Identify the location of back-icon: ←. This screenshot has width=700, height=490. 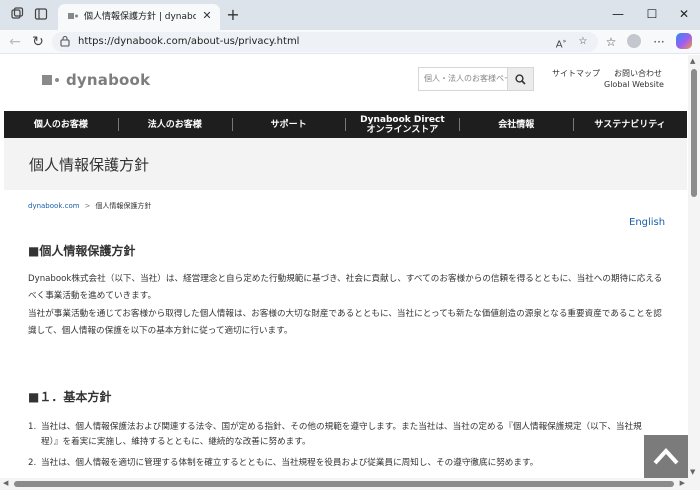
(15, 42).